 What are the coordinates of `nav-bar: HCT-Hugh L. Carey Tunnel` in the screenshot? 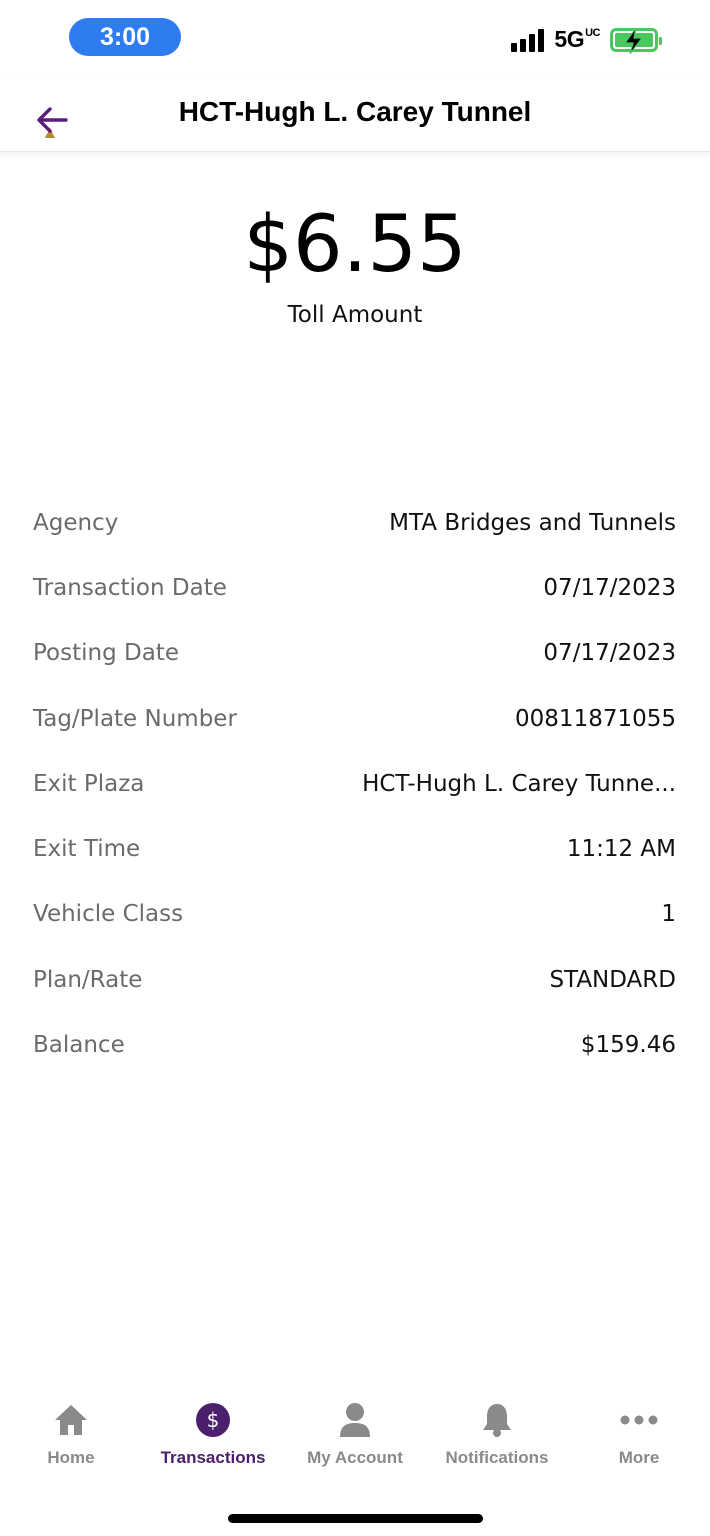 It's located at (355, 114).